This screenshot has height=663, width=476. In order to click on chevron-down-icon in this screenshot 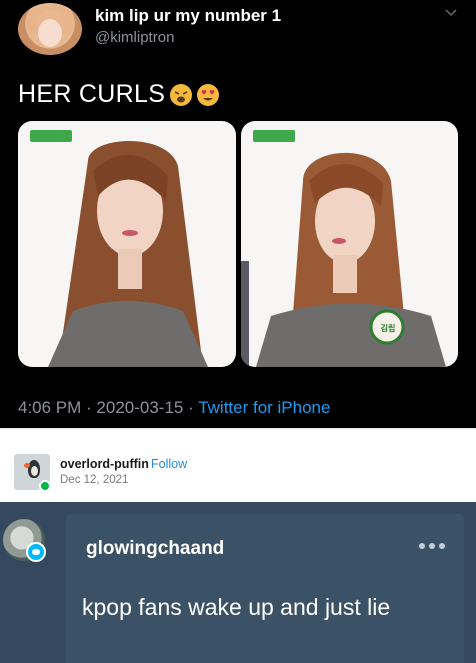, I will do `click(451, 13)`.